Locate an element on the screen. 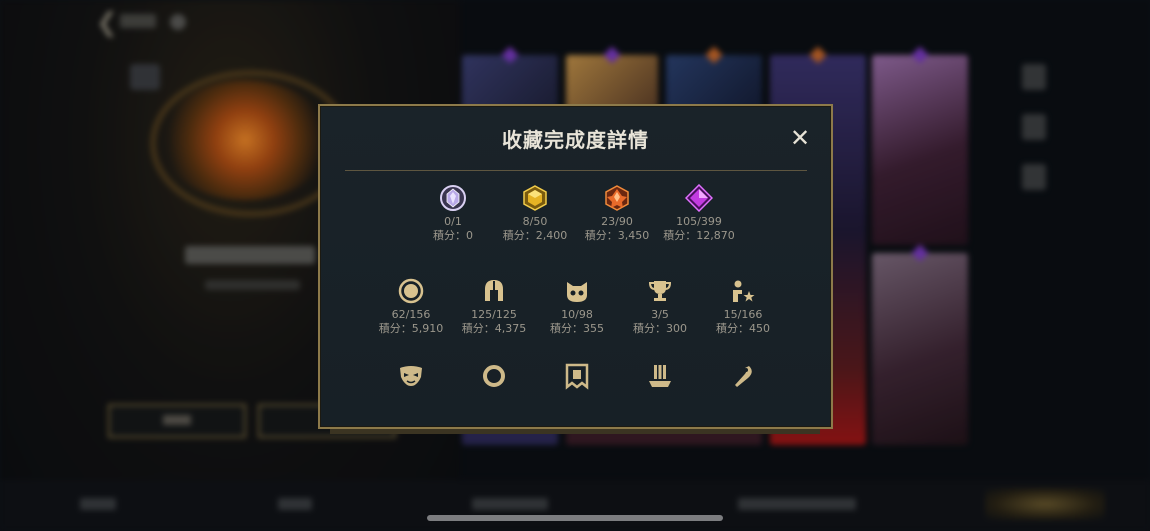  category-stat-wards: 62/156 積分：5,910 is located at coordinates (411, 306).